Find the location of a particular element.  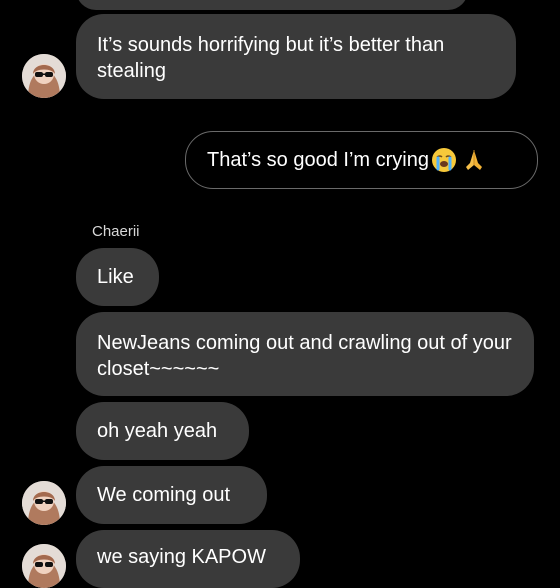

message-text: oh yeah yeah is located at coordinates (157, 431).